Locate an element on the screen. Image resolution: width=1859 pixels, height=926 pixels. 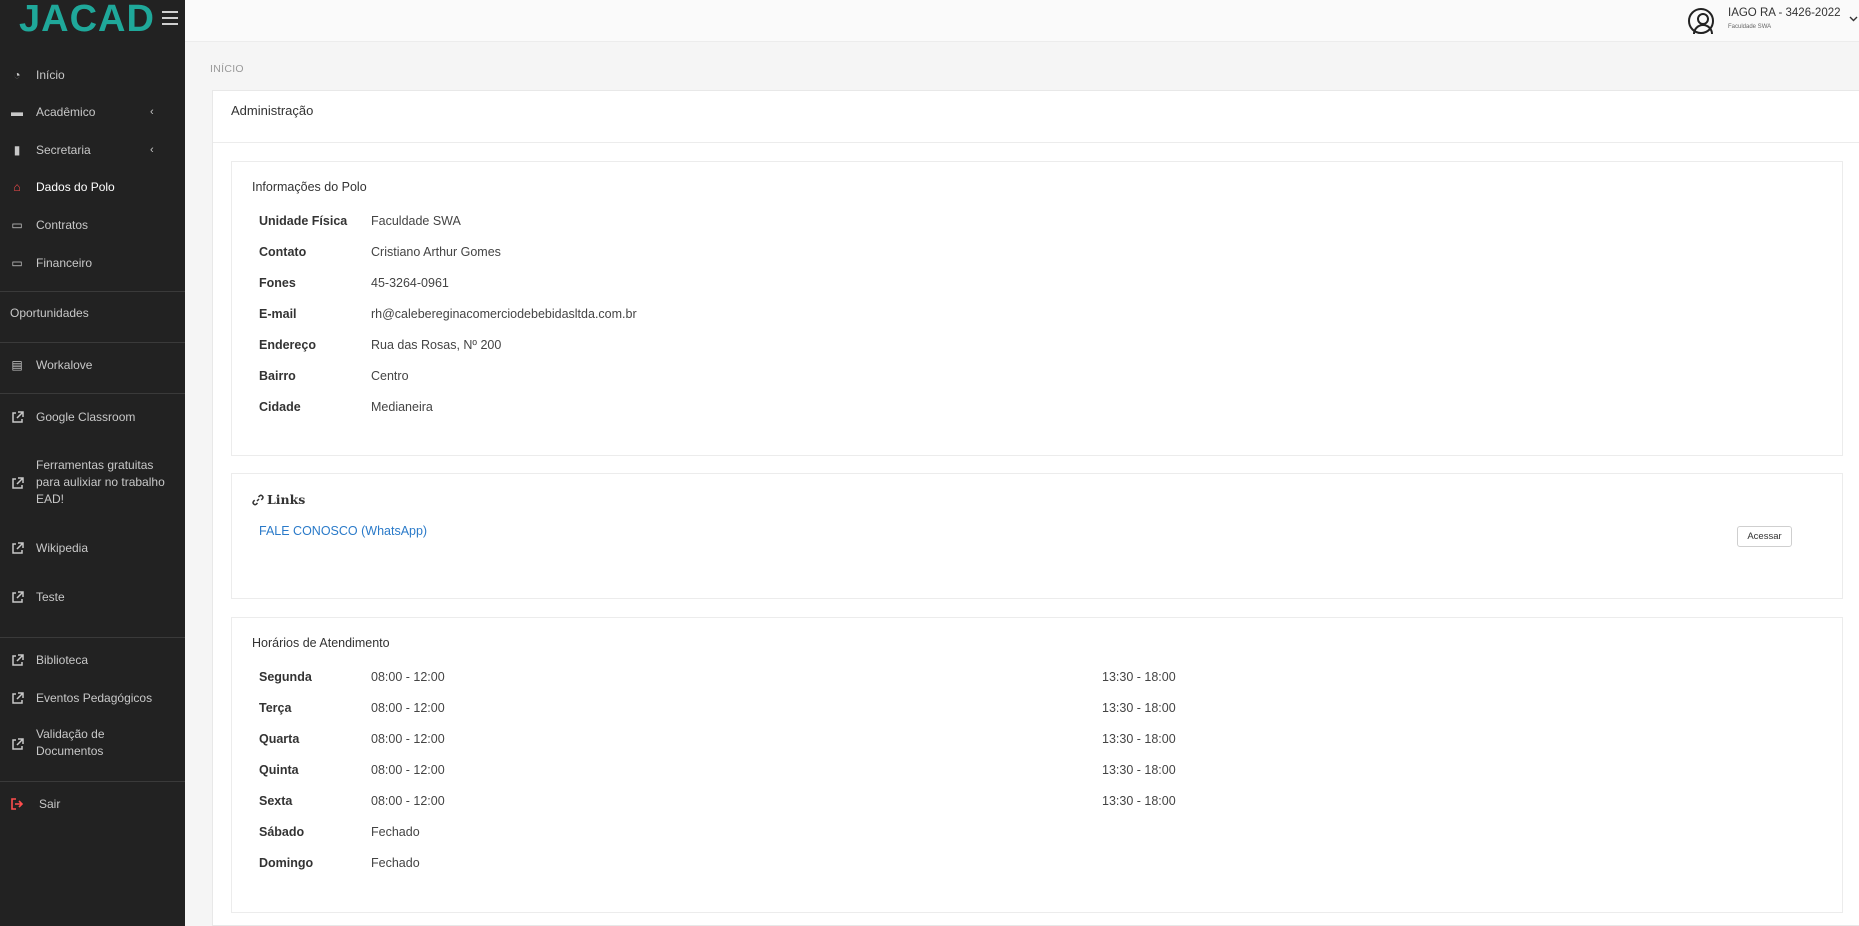
academic-icon: ▬ is located at coordinates (17, 112).